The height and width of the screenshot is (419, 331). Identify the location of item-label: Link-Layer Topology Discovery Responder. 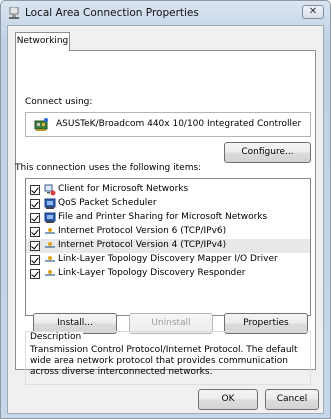
(152, 273).